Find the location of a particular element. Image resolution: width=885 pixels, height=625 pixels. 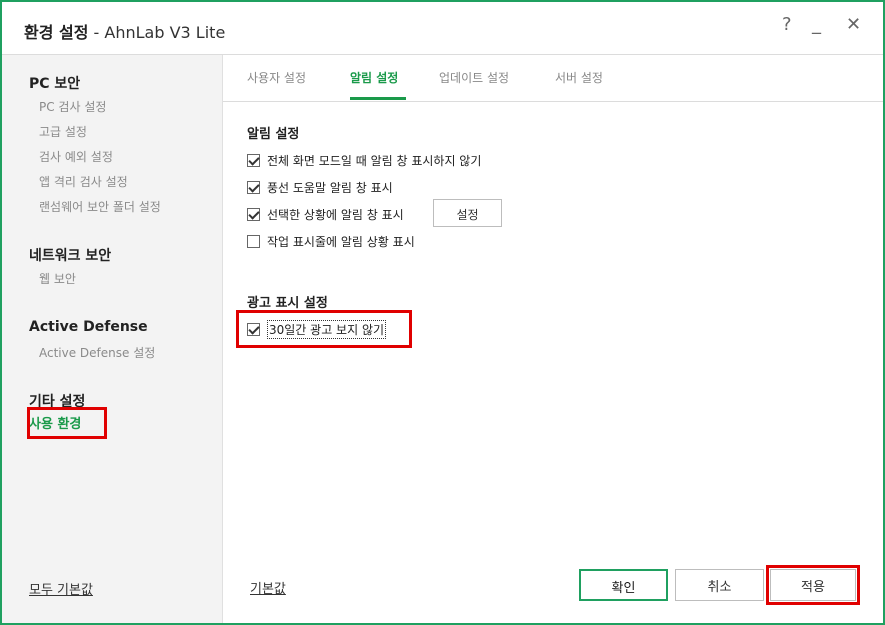

window-title-app: - AhnLab V3 Lite is located at coordinates (159, 32).